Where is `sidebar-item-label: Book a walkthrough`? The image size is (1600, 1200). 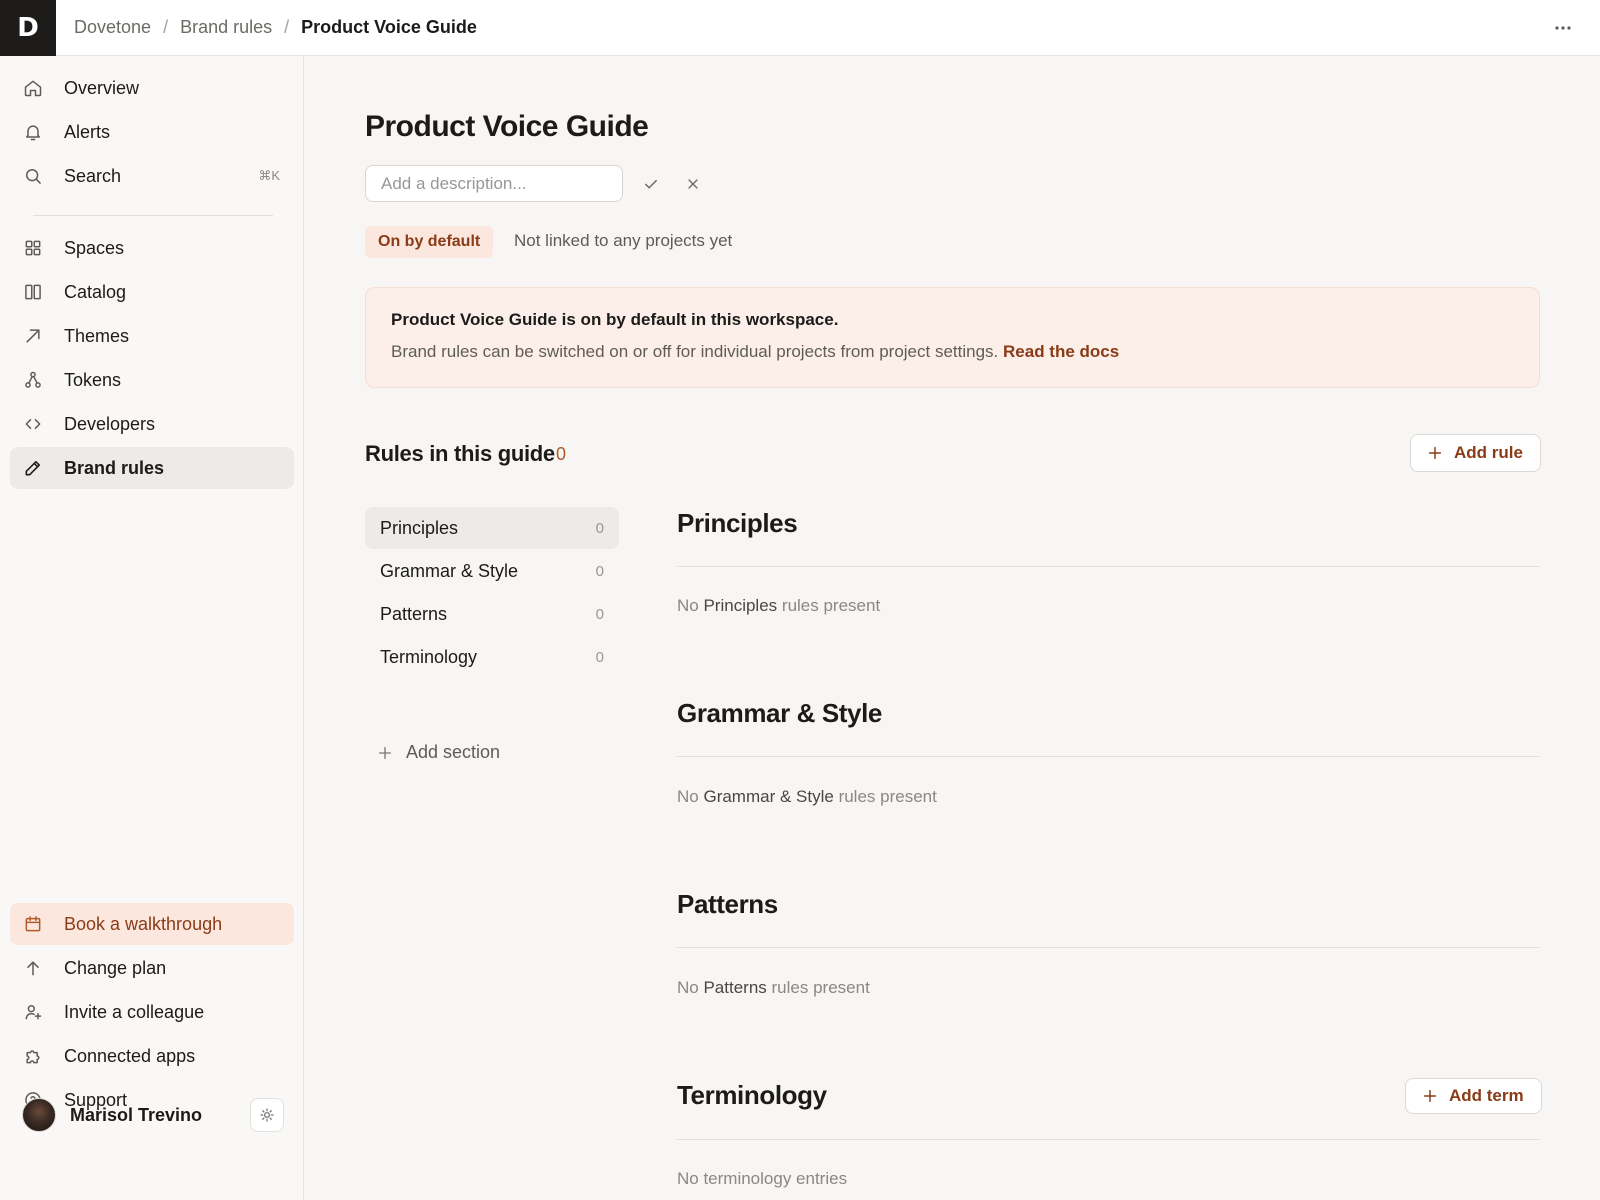
sidebar-item-label: Book a walkthrough is located at coordinates (143, 923).